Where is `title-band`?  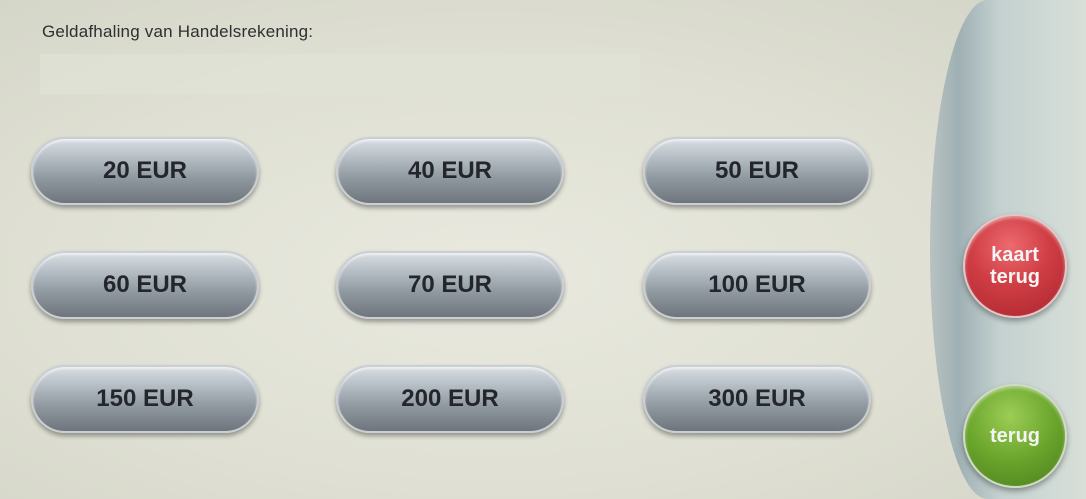
title-band is located at coordinates (340, 74).